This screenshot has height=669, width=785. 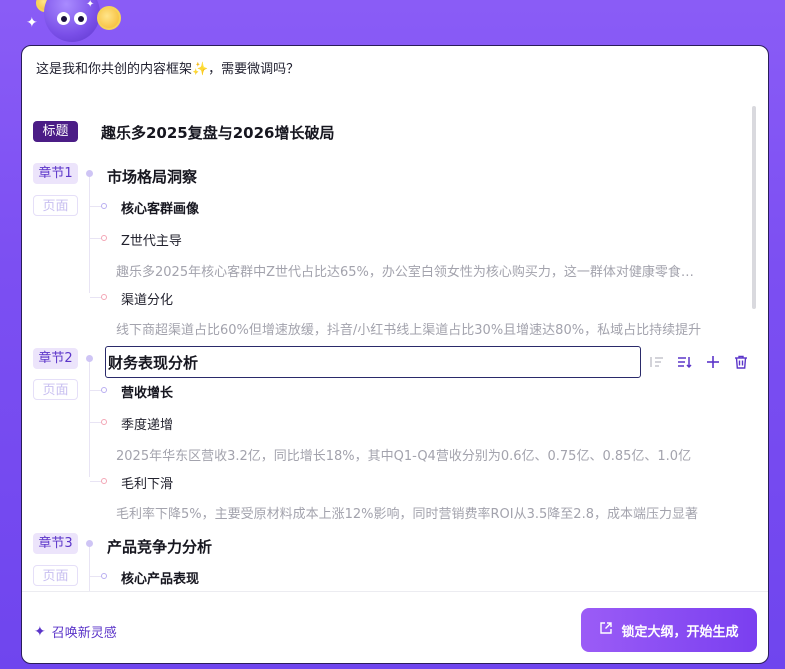 What do you see at coordinates (218, 132) in the screenshot?
I see `outline-title: 趣乐多2025复盘与2026增长破局` at bounding box center [218, 132].